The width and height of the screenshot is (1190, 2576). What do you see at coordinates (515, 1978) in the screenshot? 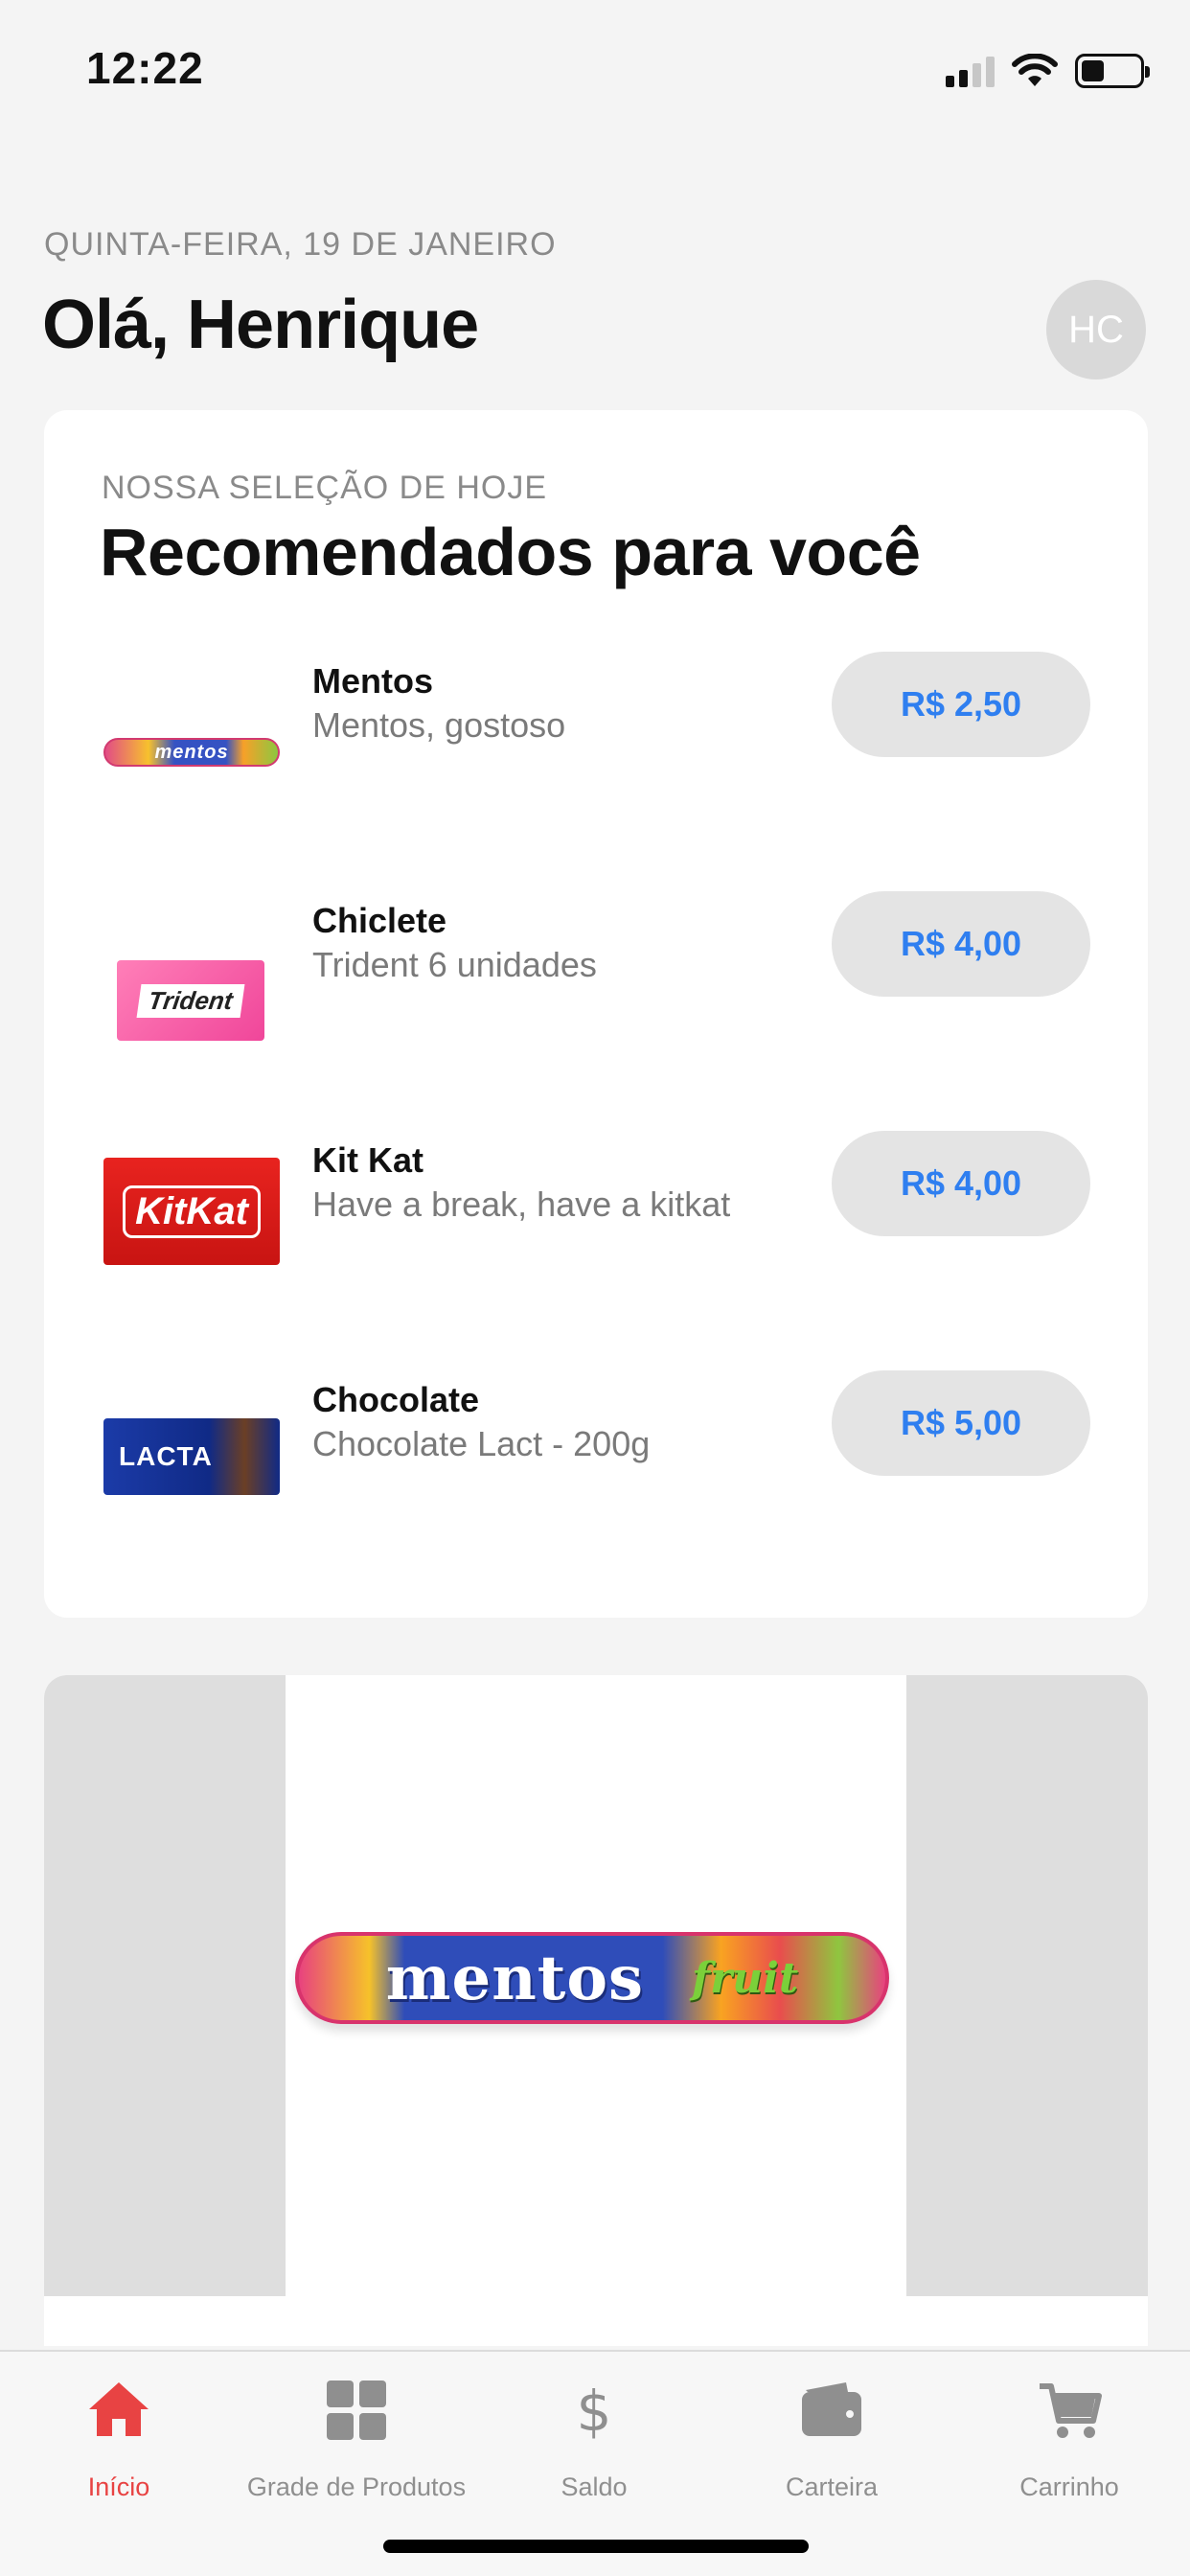
I see `banner-brand: mentos` at bounding box center [515, 1978].